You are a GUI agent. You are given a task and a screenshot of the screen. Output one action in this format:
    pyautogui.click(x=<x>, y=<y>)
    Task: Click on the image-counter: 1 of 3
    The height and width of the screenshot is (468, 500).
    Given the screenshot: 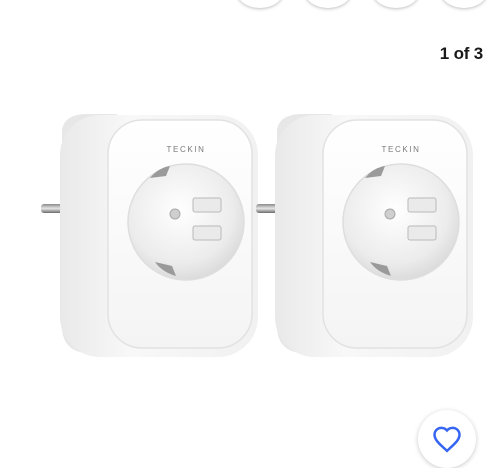 What is the action you would take?
    pyautogui.click(x=461, y=53)
    